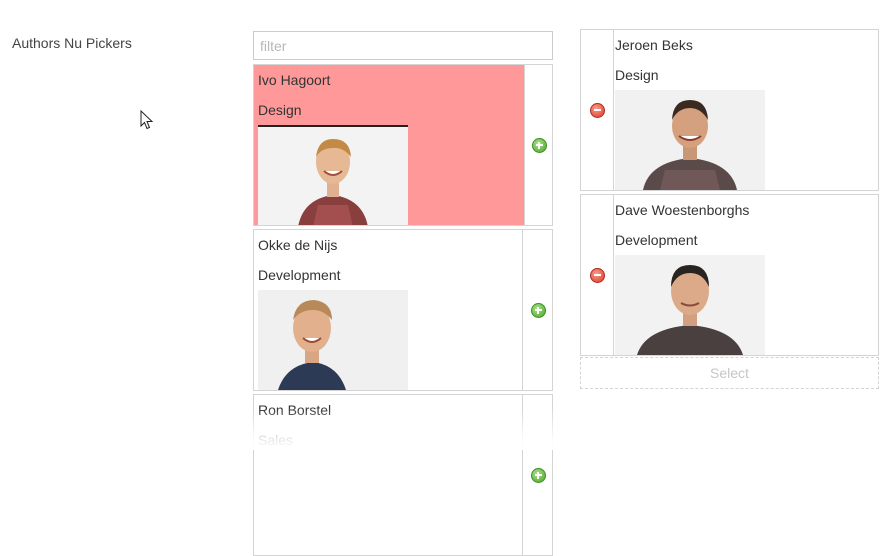 This screenshot has height=556, width=890. Describe the element at coordinates (654, 45) in the screenshot. I see `item-name: Jeroen Beks` at that location.